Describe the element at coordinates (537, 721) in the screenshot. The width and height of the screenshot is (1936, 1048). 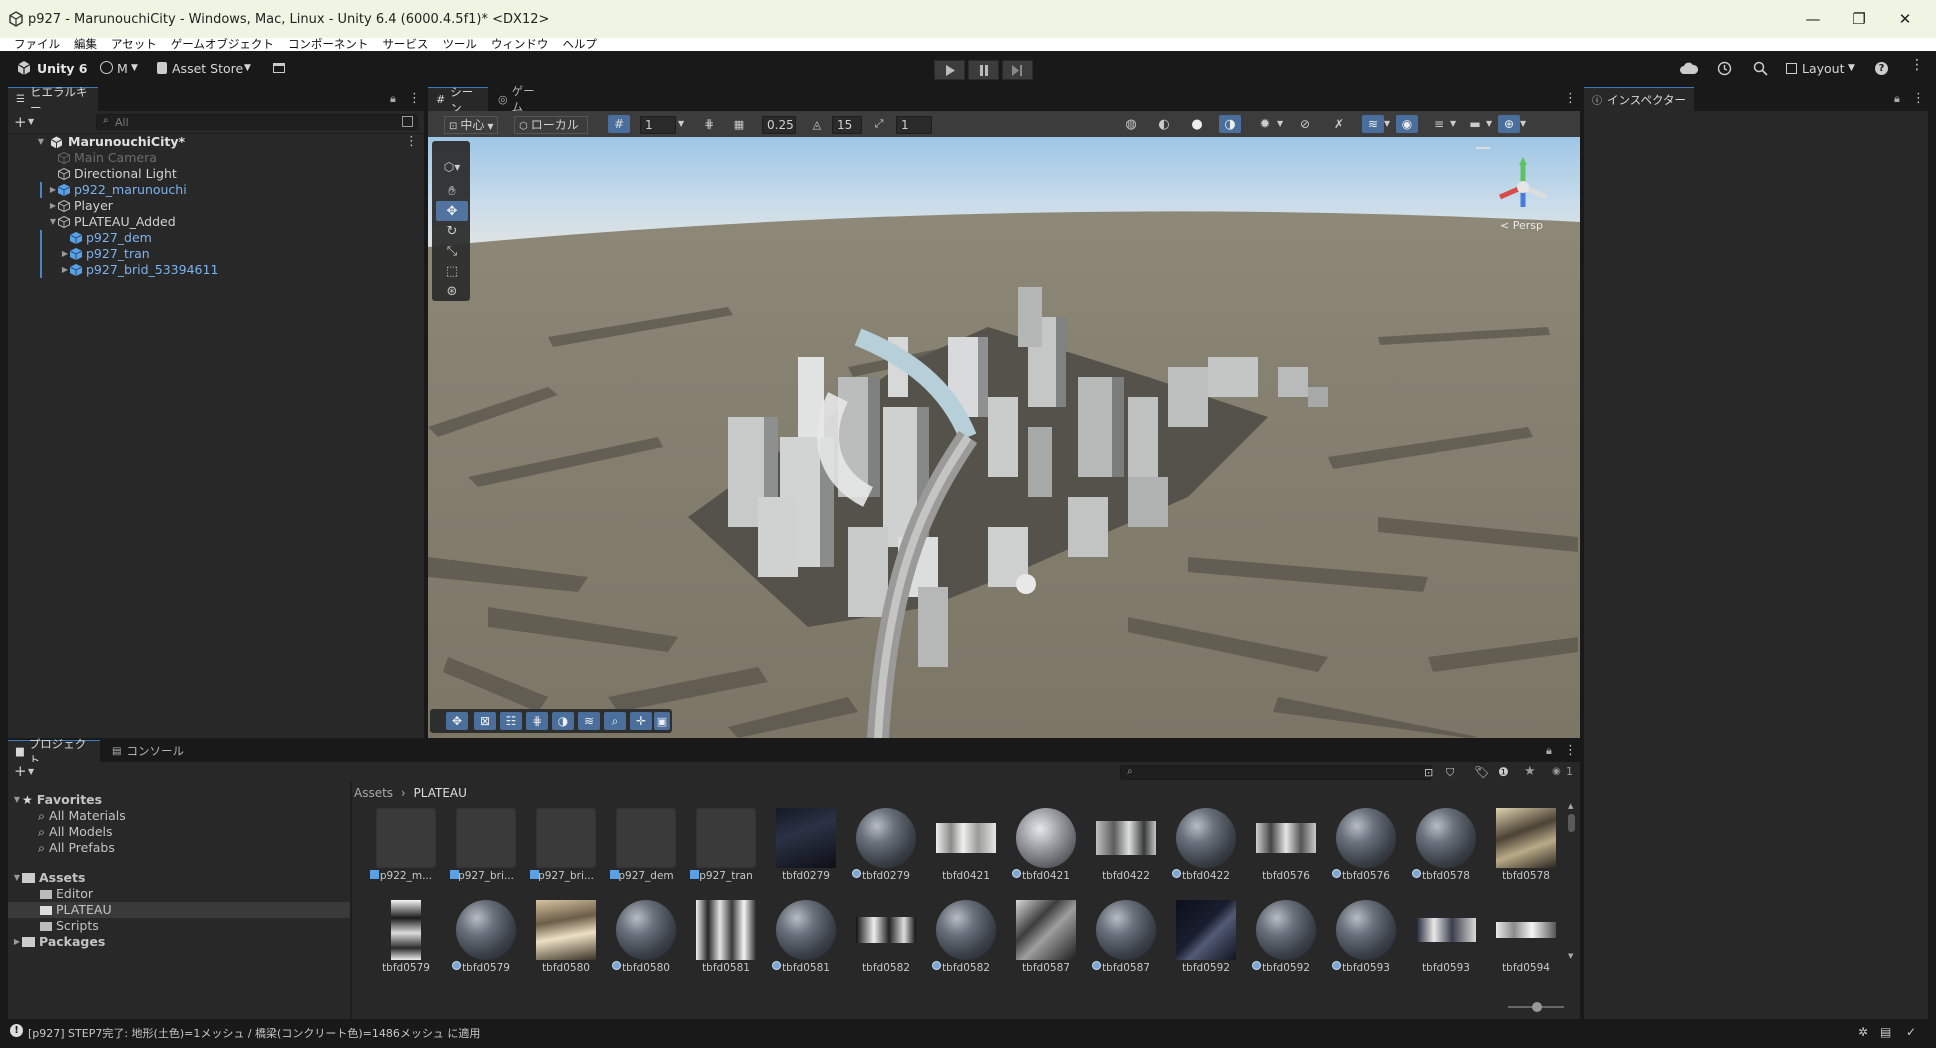
I see `grid-overlay-icon: ⋕` at that location.